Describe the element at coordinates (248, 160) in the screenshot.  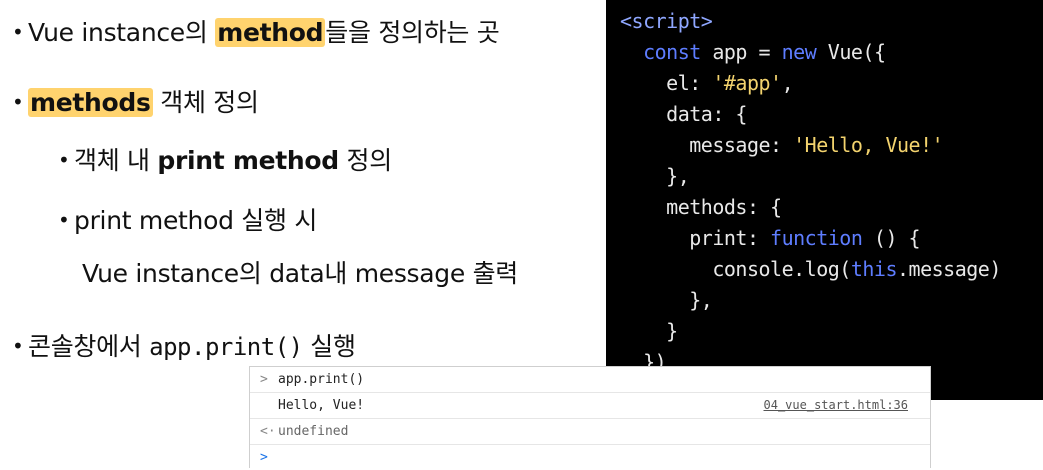
I see `bold-print-method: print method` at that location.